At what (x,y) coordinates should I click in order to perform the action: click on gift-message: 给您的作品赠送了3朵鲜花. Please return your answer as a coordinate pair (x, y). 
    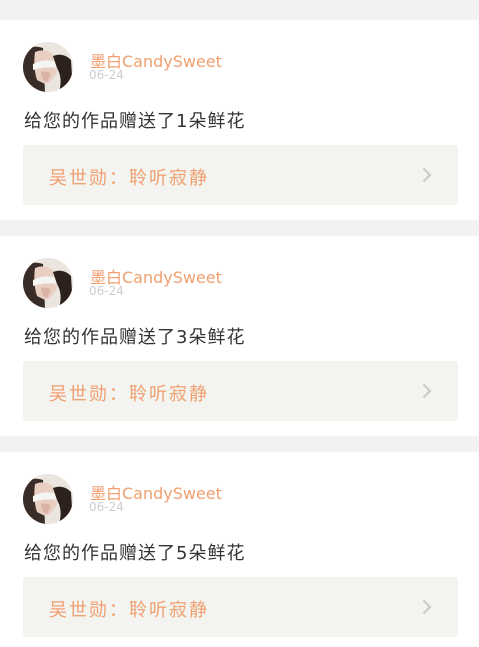
    Looking at the image, I should click on (135, 337).